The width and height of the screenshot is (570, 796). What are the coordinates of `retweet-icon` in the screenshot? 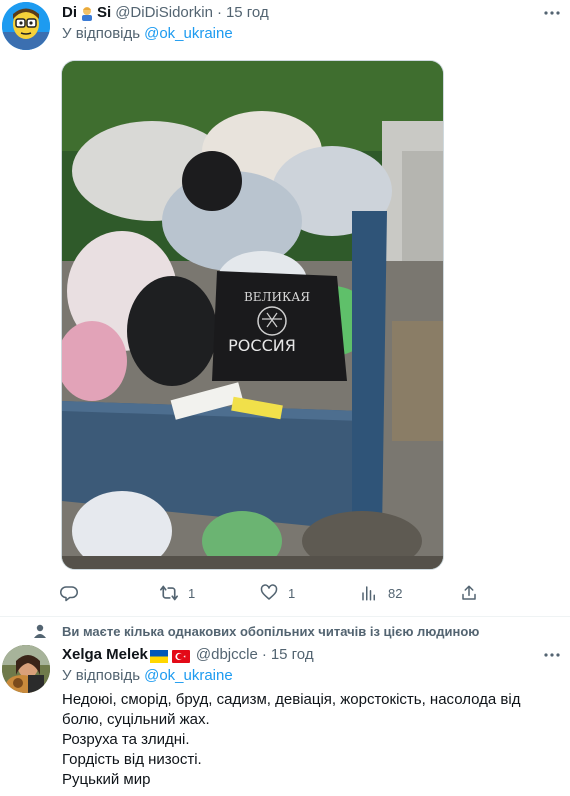 It's located at (169, 593).